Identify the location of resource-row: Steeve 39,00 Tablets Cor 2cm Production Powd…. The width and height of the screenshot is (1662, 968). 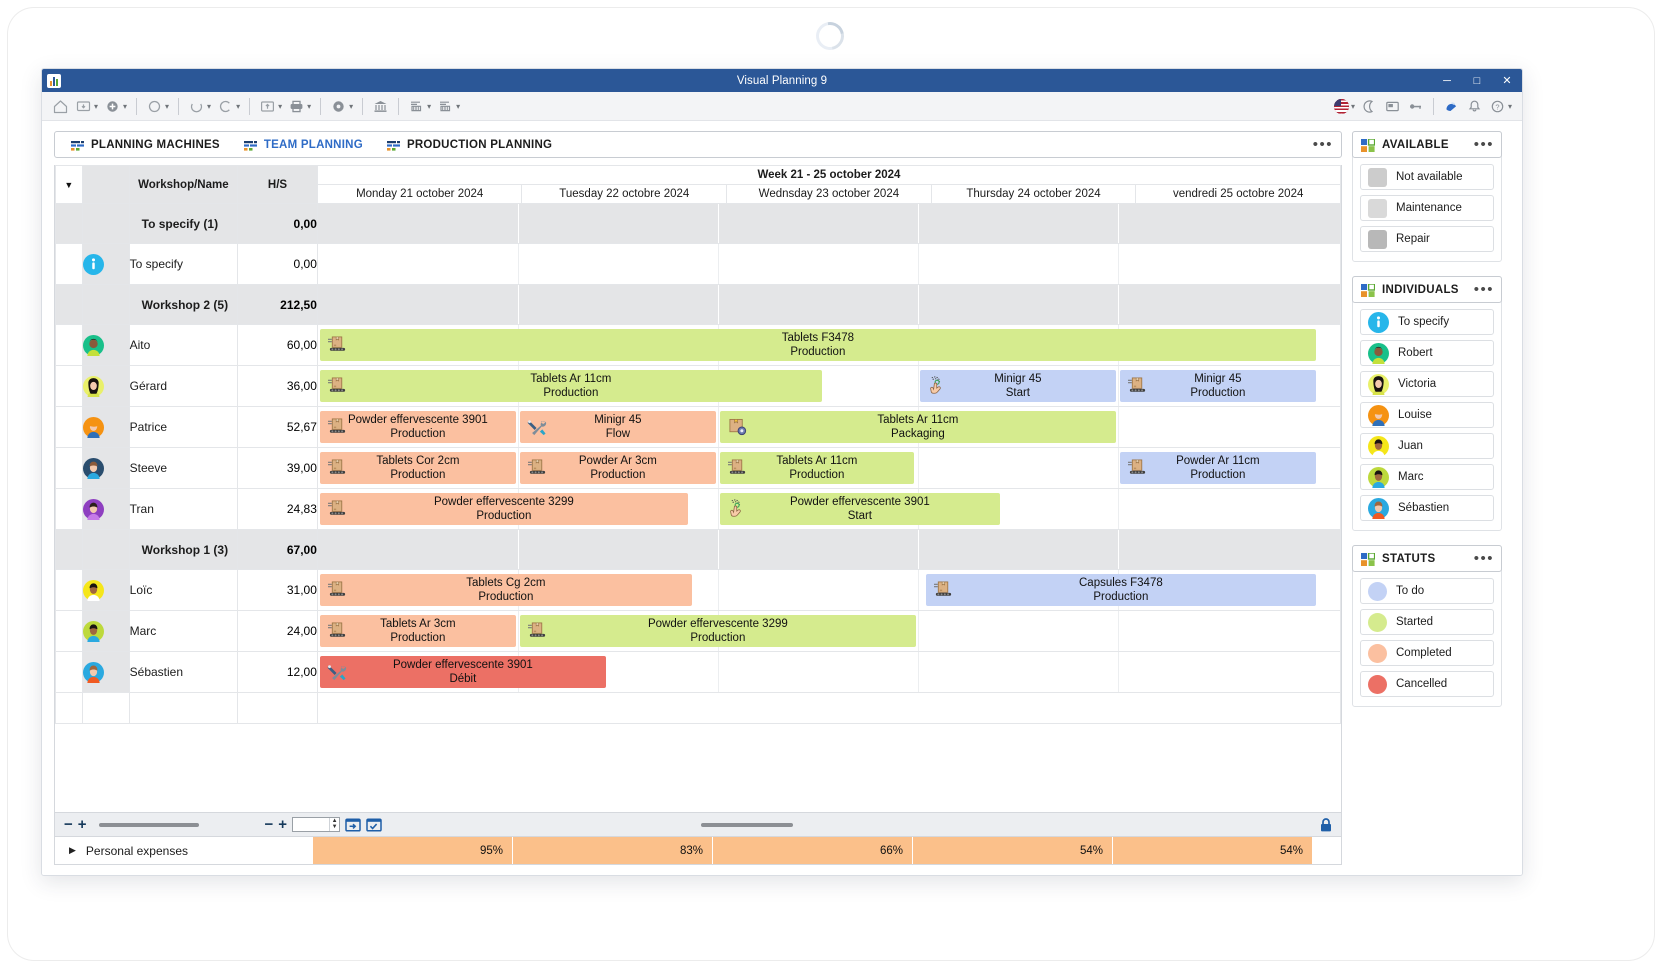
(698, 468).